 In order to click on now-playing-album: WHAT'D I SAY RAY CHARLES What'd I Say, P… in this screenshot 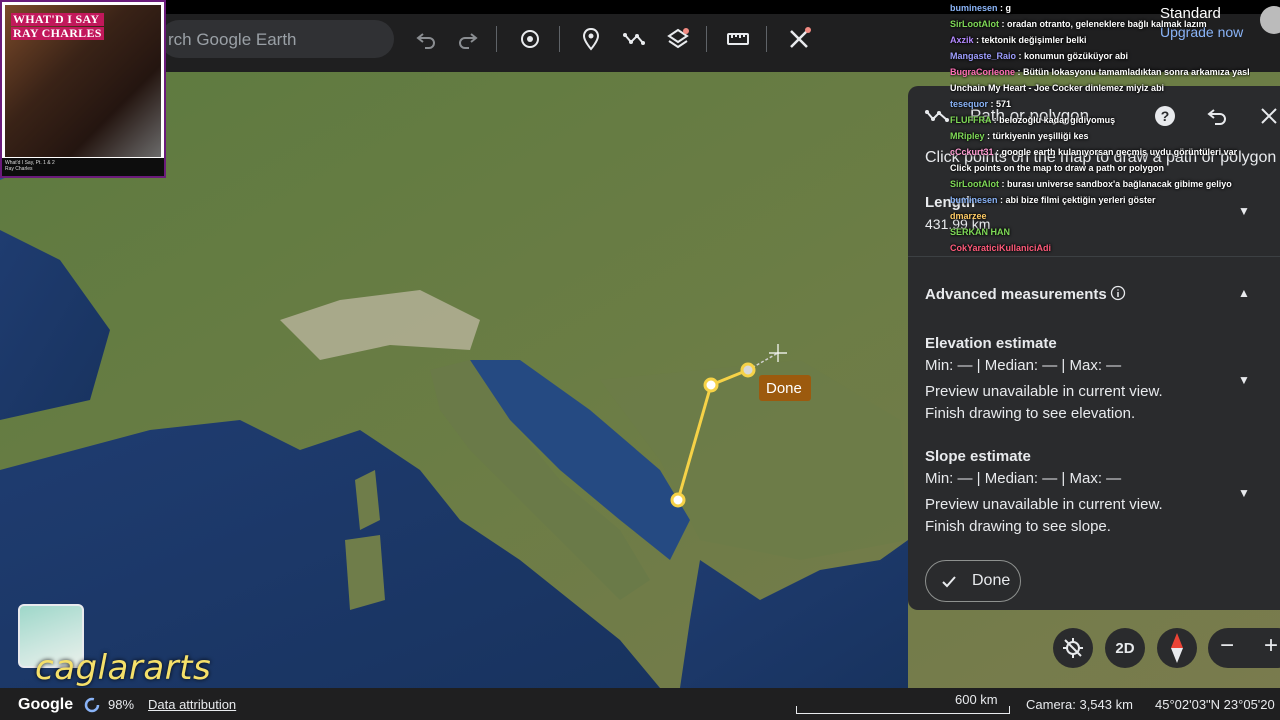, I will do `click(83, 89)`.